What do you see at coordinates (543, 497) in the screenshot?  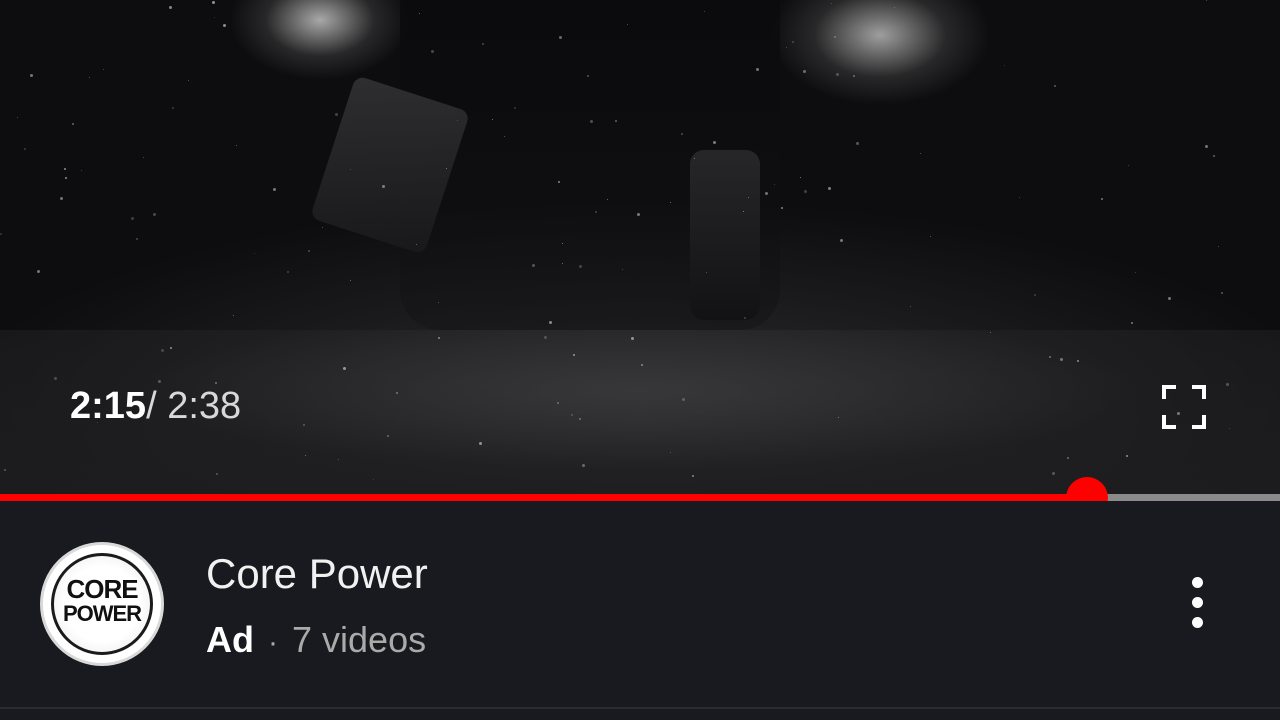 I see `progress-played` at bounding box center [543, 497].